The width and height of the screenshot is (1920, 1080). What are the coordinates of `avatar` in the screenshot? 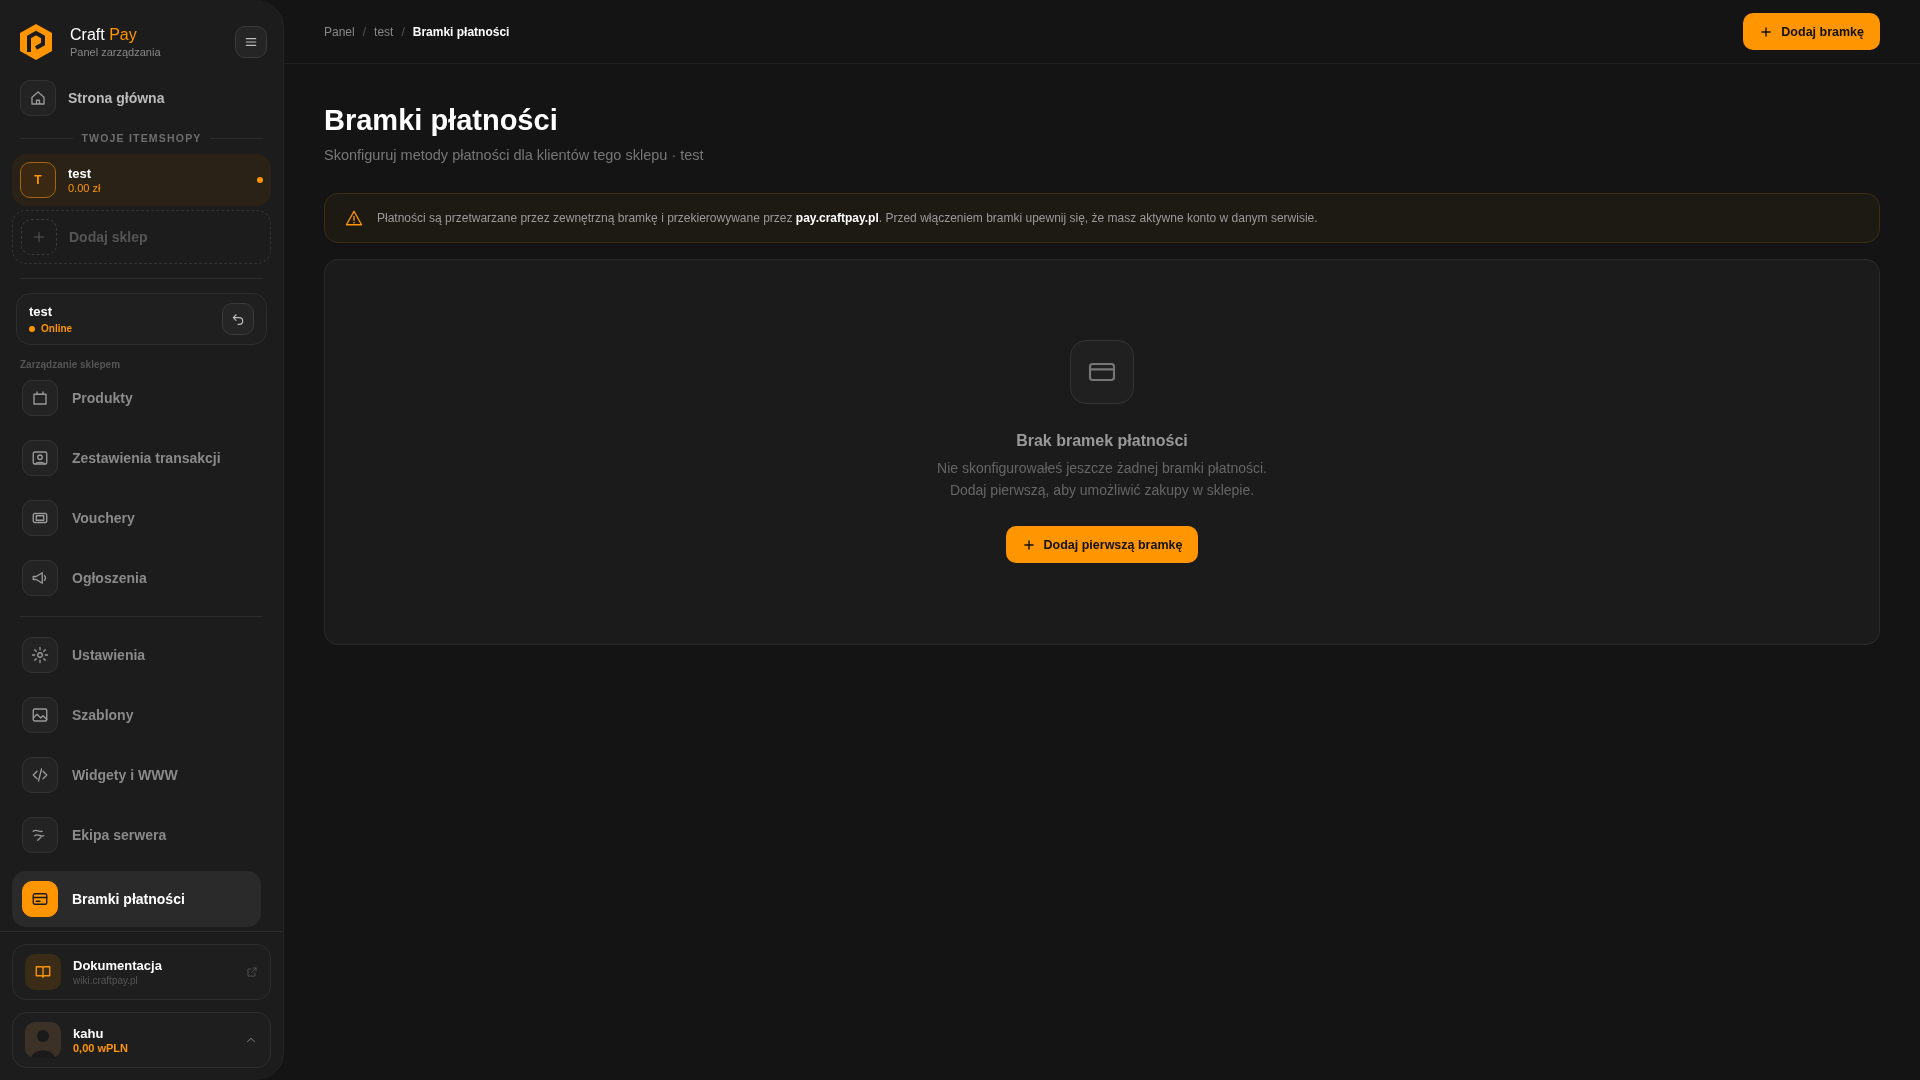 It's located at (43, 1040).